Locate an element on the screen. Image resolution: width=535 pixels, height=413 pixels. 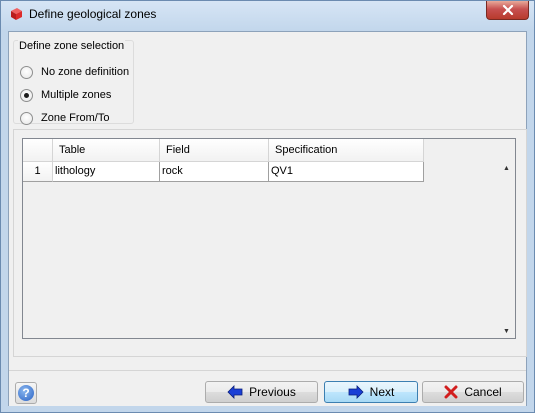
cancel-label: Cancel is located at coordinates (483, 392).